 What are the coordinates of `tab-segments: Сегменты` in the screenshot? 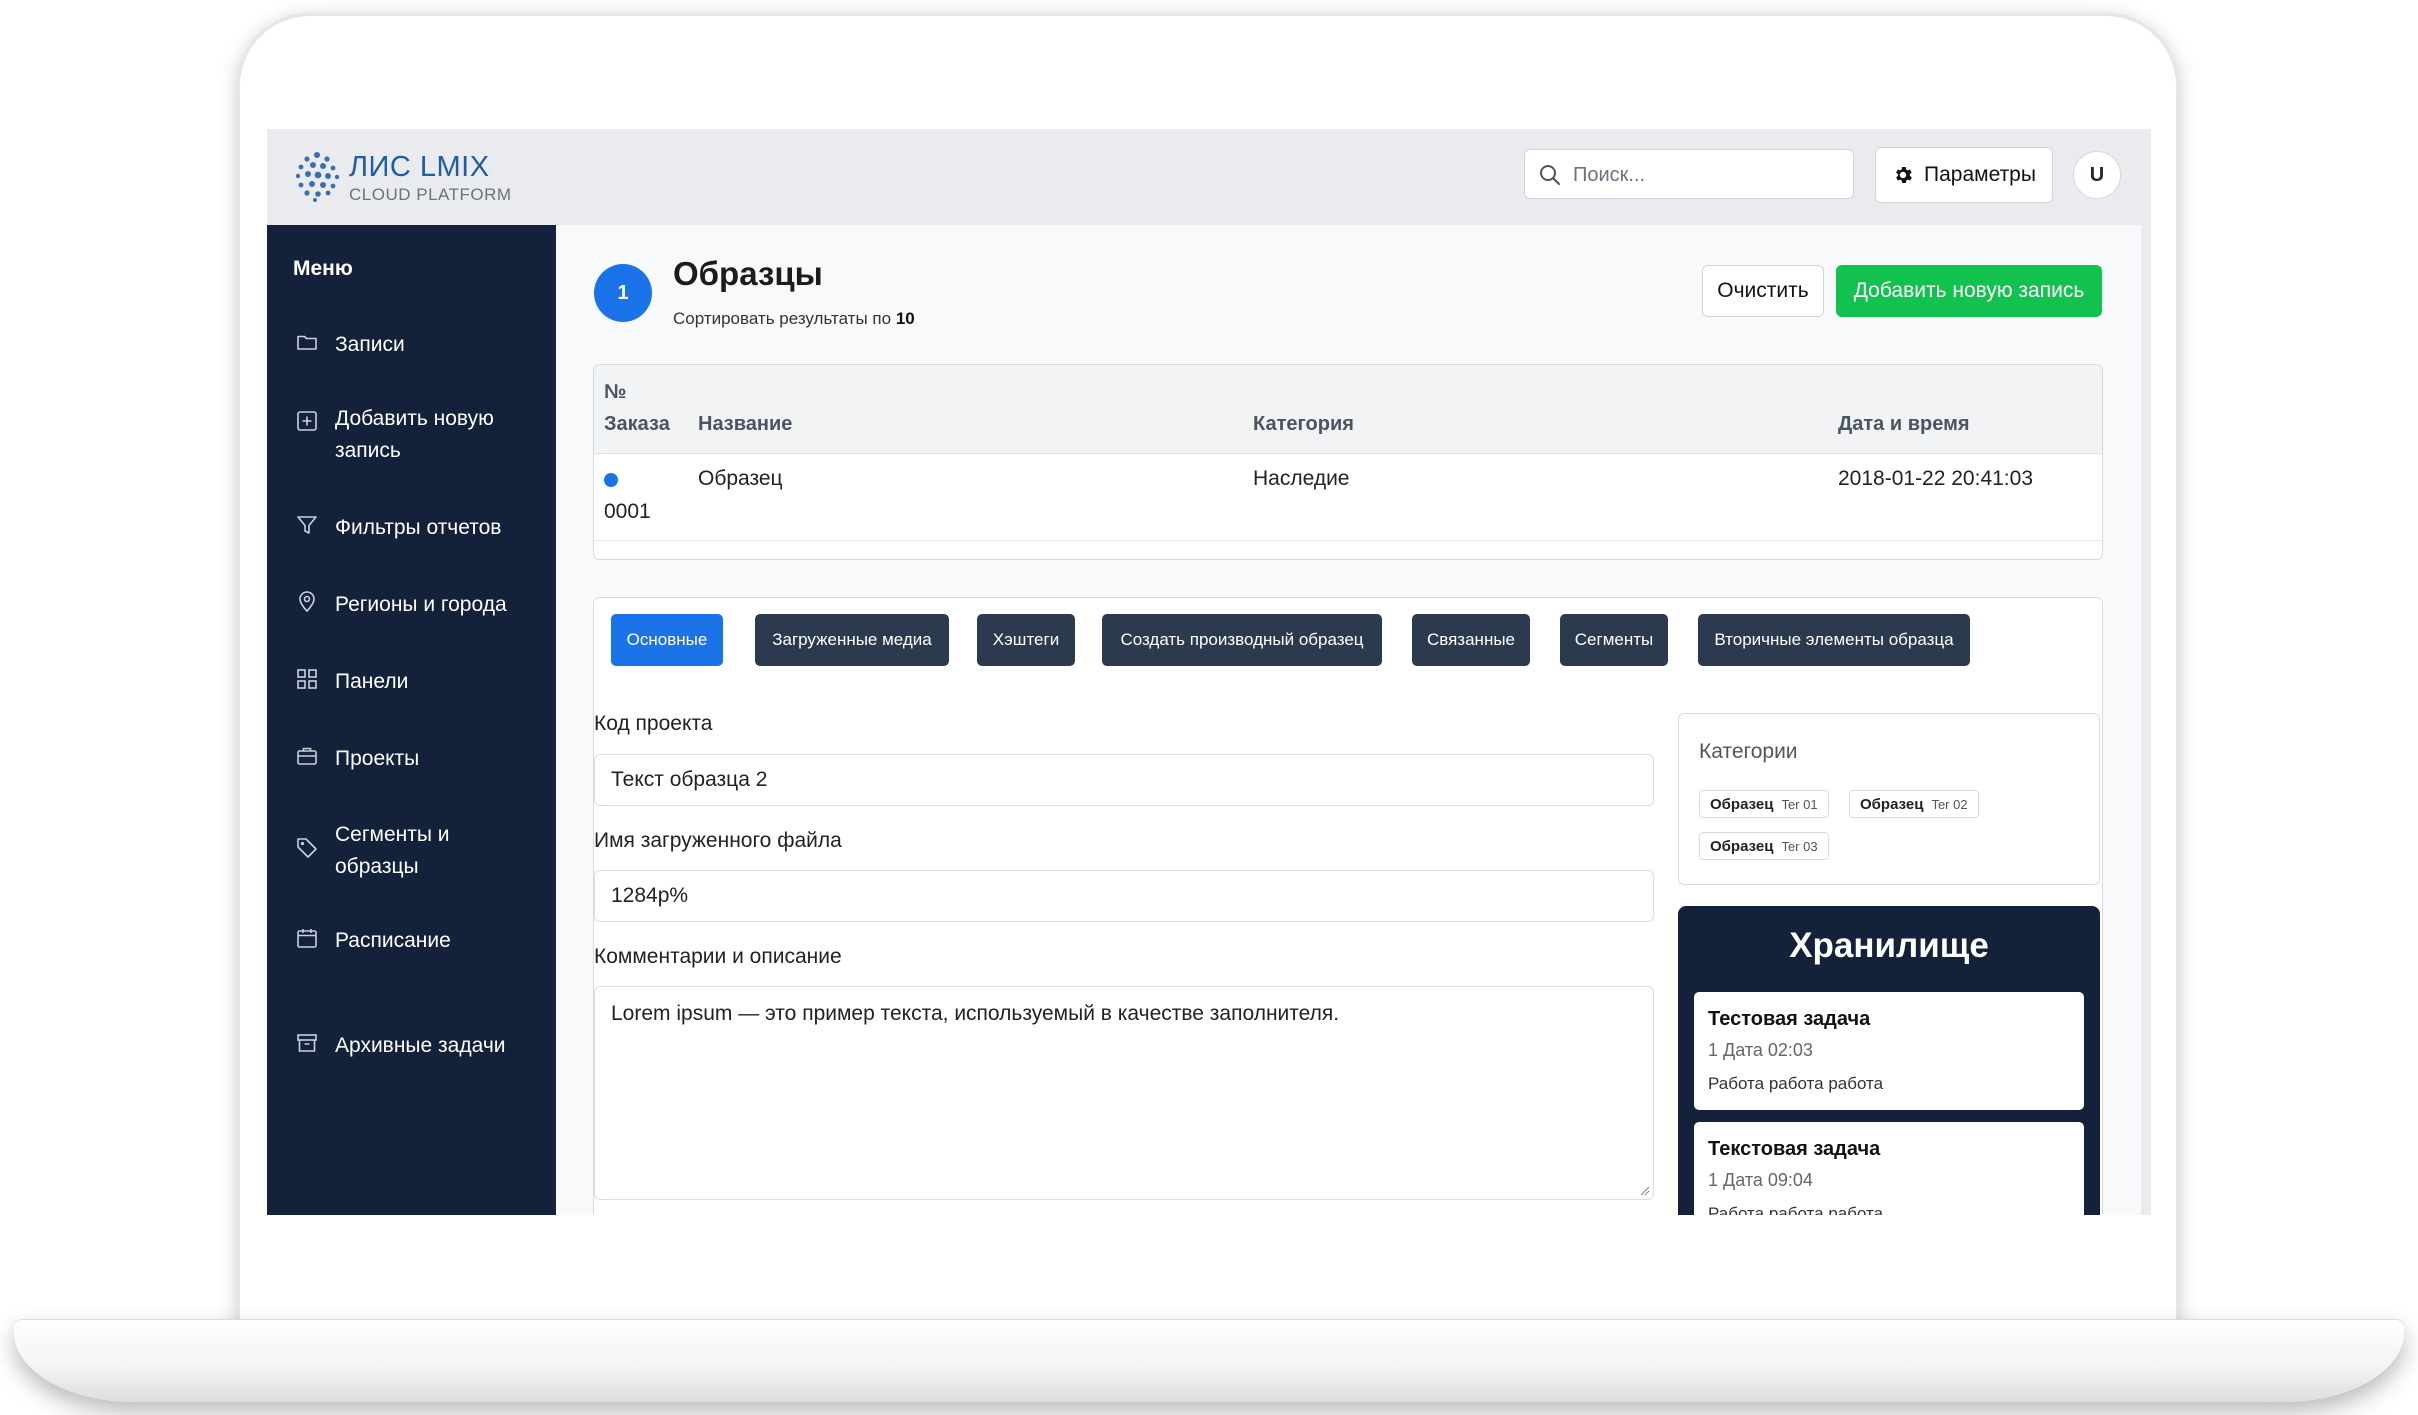 It's located at (1614, 640).